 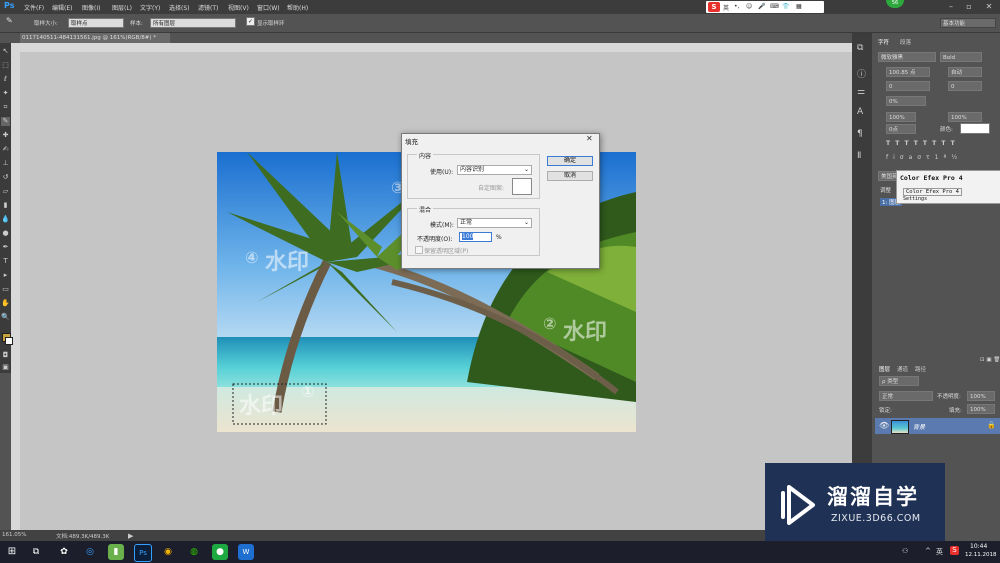 I want to click on mode-select: 正常 ⌄, so click(x=494, y=223).